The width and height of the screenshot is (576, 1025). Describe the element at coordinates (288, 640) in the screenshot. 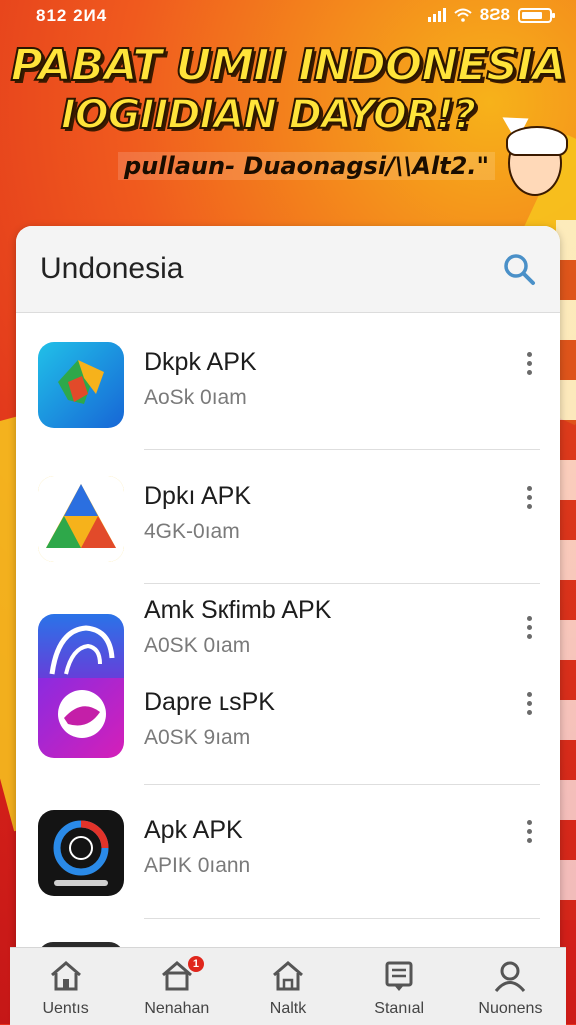

I see `list-item: Amk Sкfimb APK A0ЅK 0ıam` at that location.